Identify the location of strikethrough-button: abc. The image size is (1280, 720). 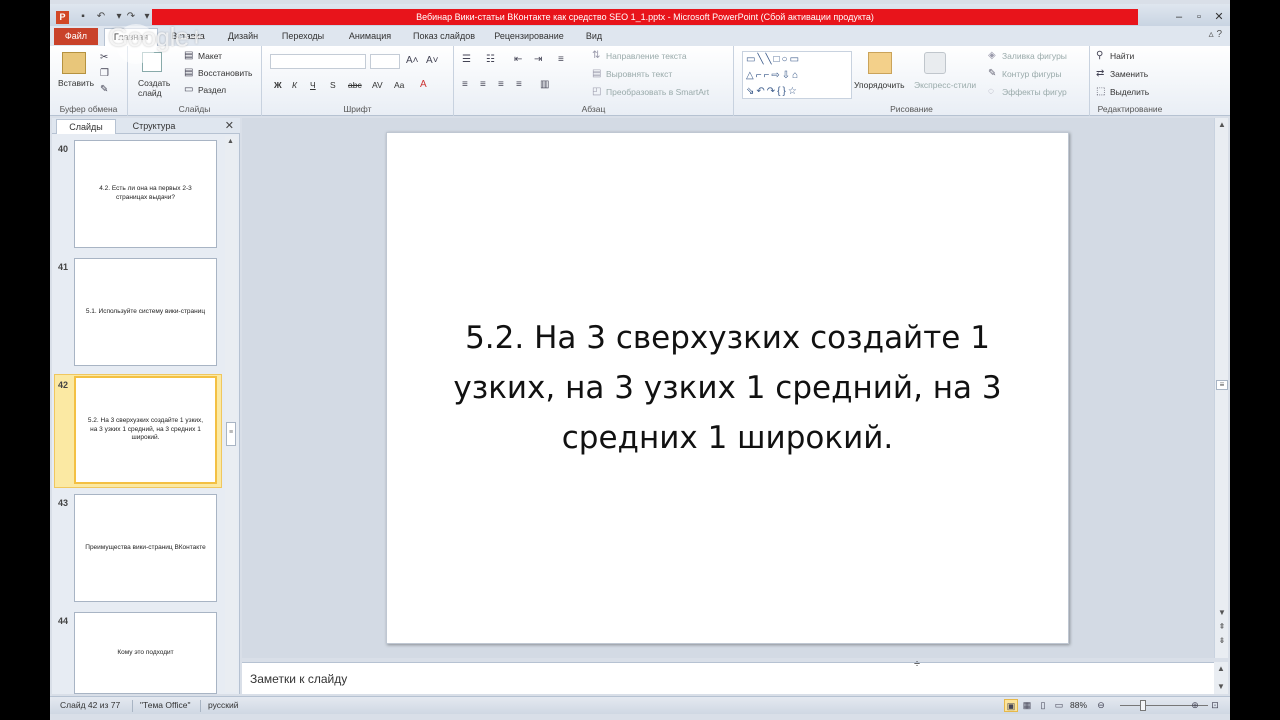
(355, 85).